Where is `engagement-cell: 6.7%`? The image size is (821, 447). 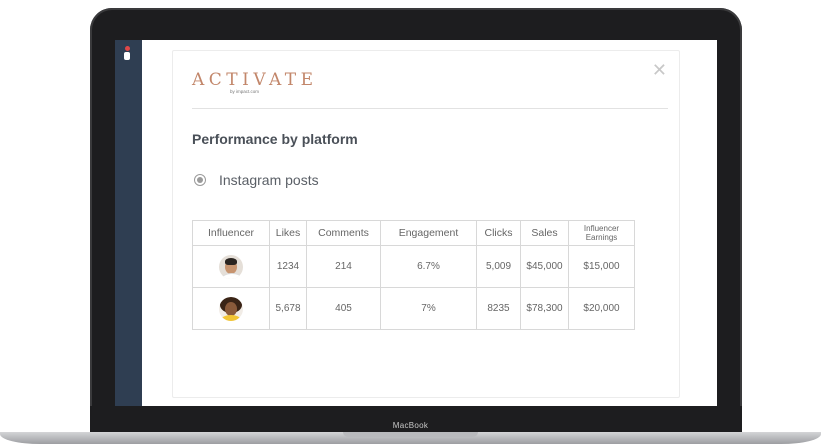 engagement-cell: 6.7% is located at coordinates (428, 266).